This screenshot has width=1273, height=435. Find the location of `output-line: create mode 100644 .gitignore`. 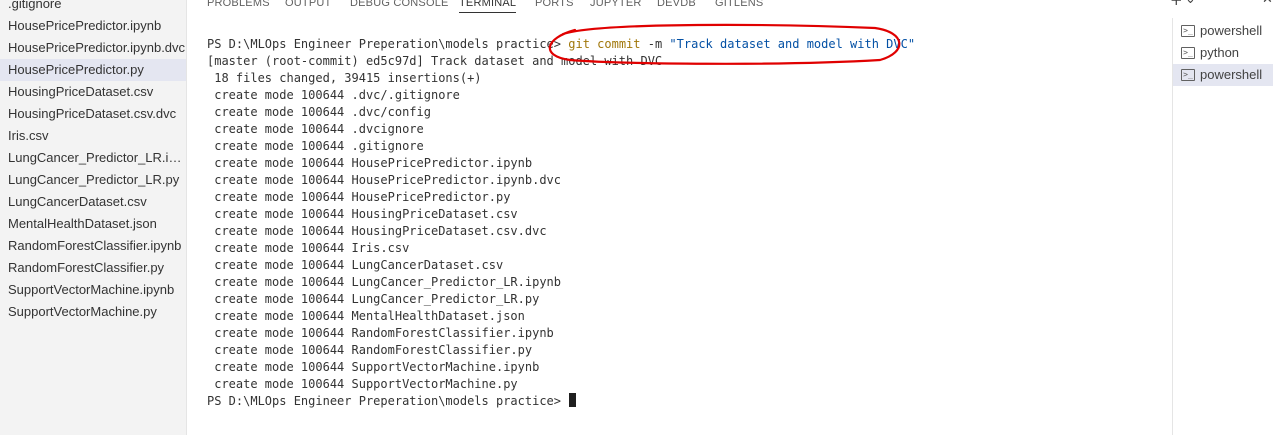

output-line: create mode 100644 .gitignore is located at coordinates (315, 146).